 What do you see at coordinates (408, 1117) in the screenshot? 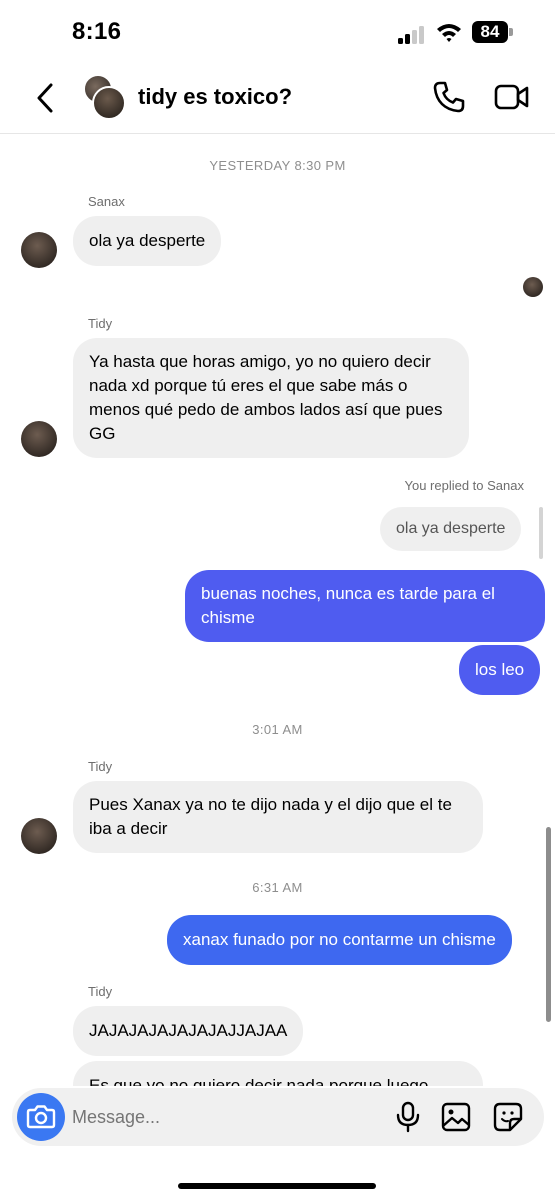
I see `microphone-icon` at bounding box center [408, 1117].